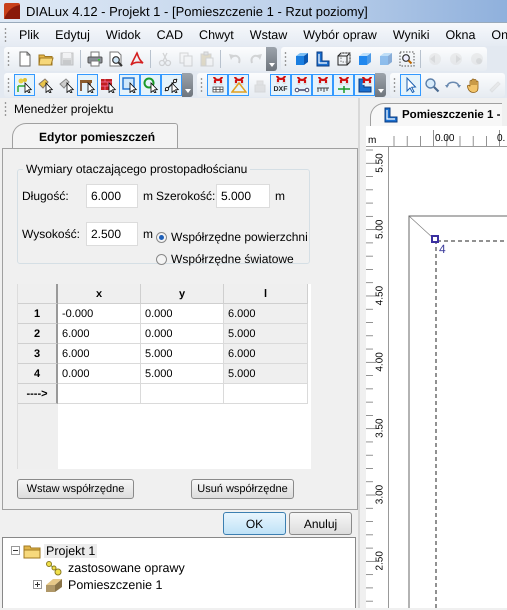  I want to click on action-button: Usuń współrzędne, so click(242, 489).